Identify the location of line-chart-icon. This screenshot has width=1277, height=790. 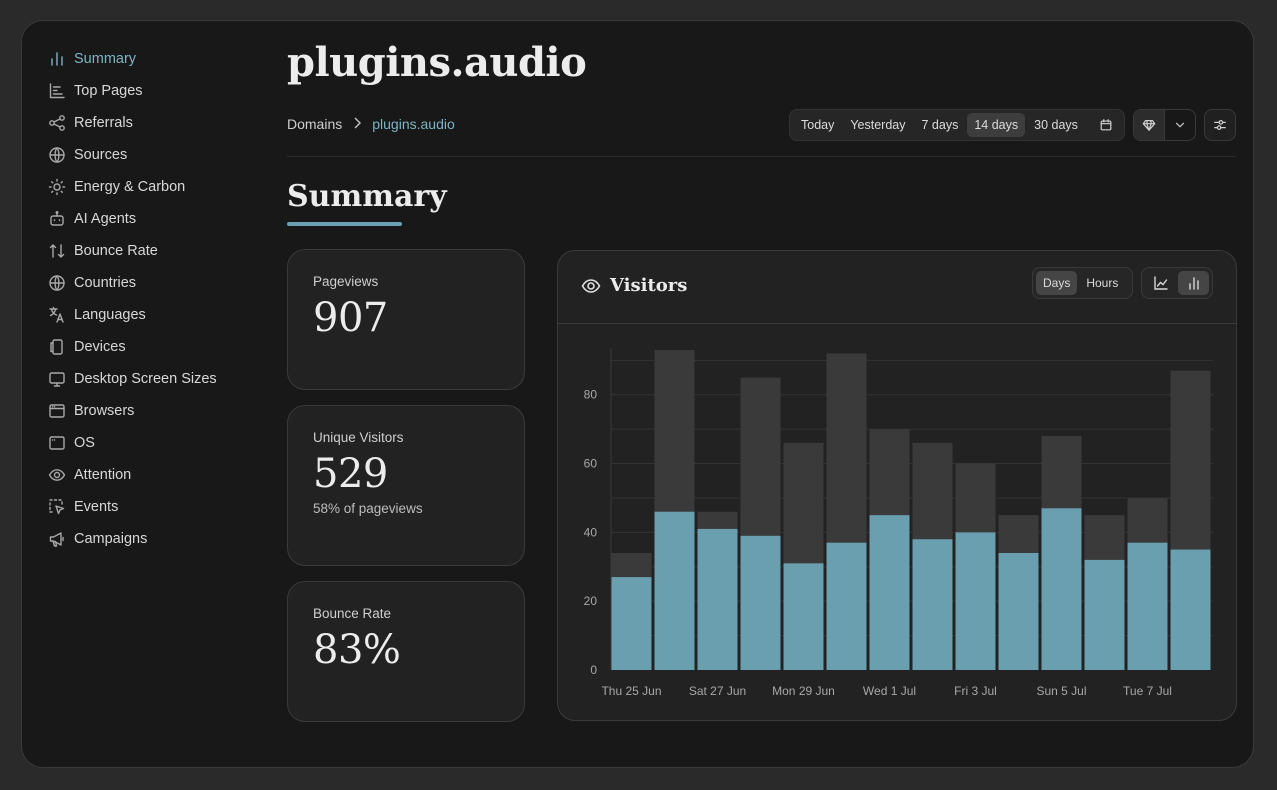
(1160, 283).